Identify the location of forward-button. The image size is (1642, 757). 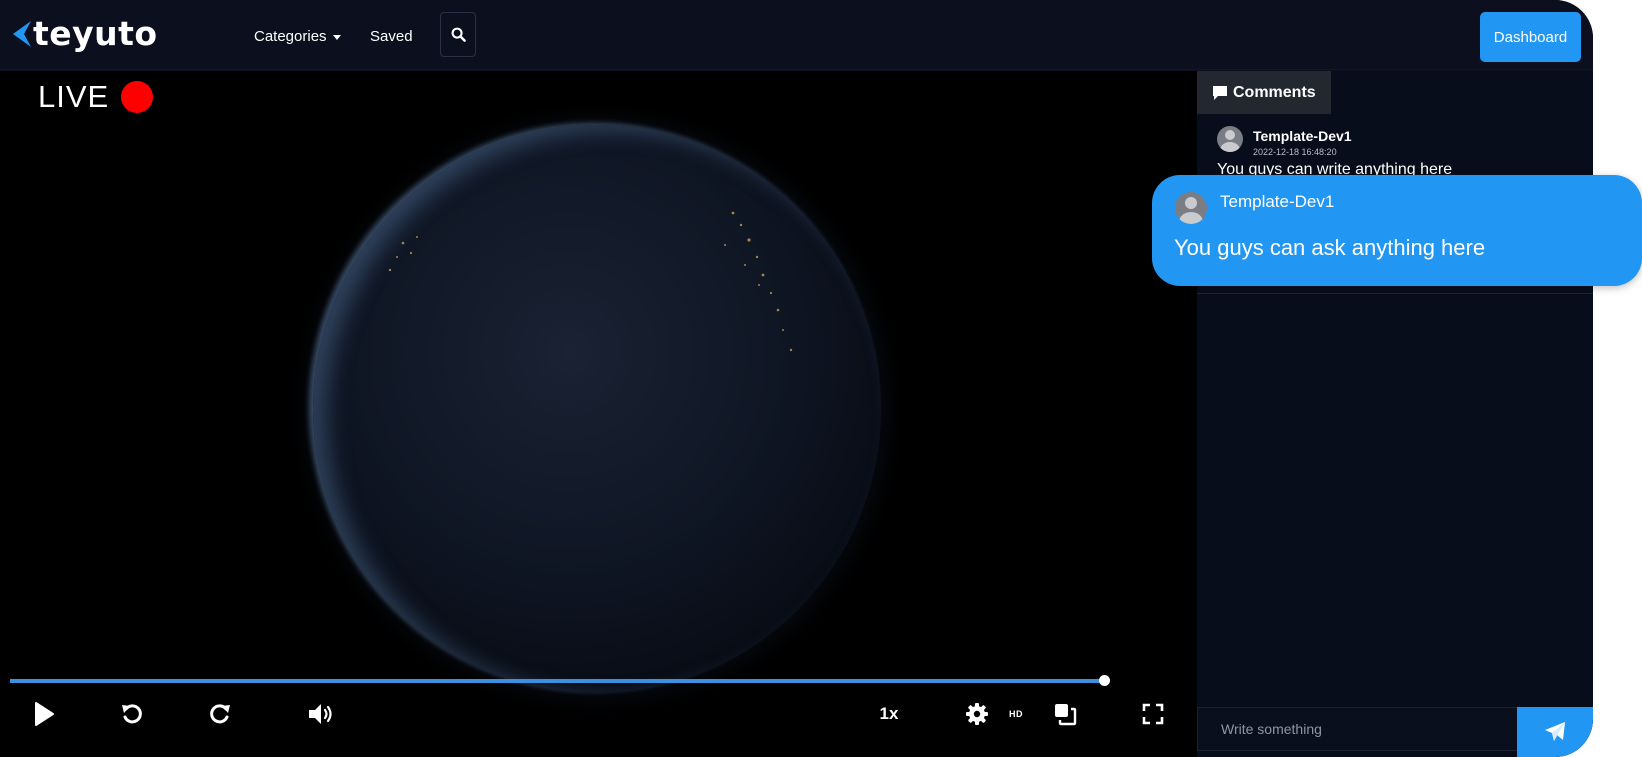
(220, 714).